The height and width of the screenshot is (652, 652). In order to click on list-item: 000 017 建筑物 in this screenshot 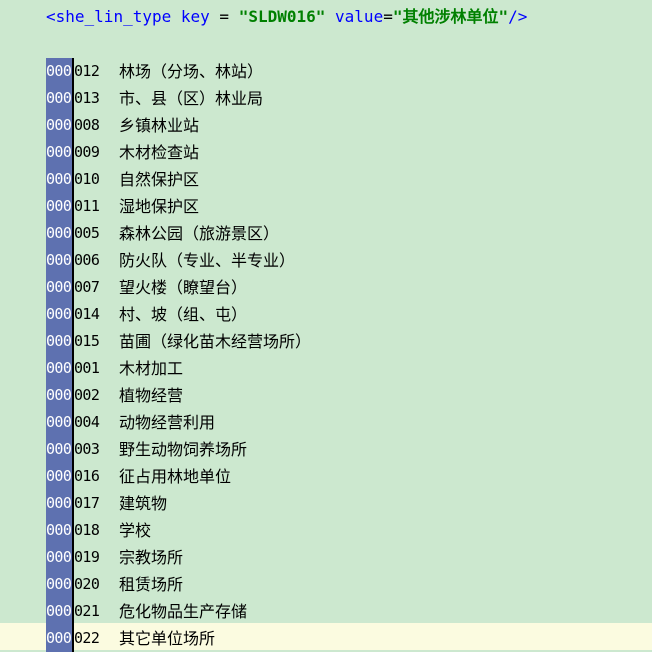, I will do `click(326, 503)`.